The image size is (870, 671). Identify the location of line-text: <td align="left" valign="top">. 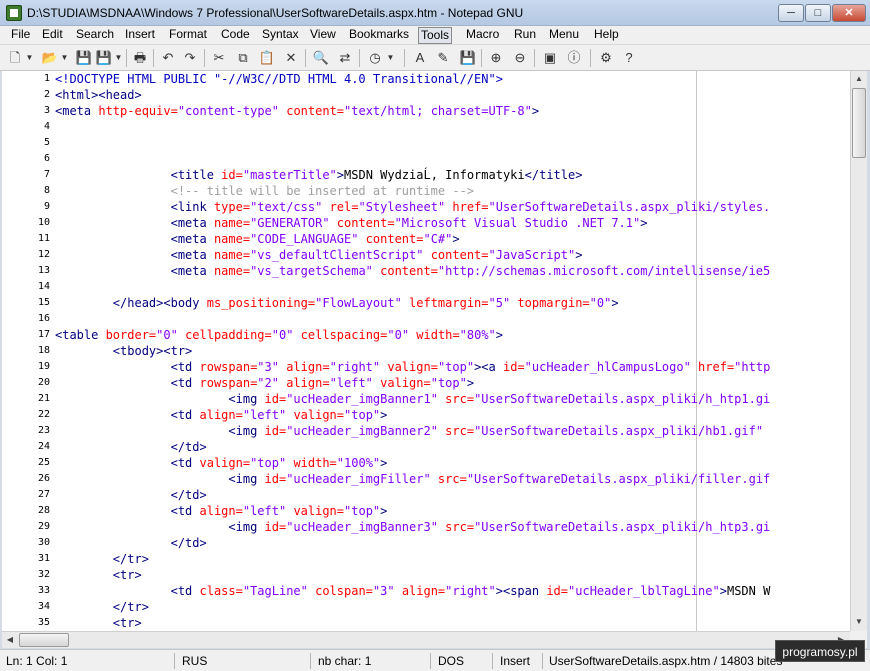
(221, 511).